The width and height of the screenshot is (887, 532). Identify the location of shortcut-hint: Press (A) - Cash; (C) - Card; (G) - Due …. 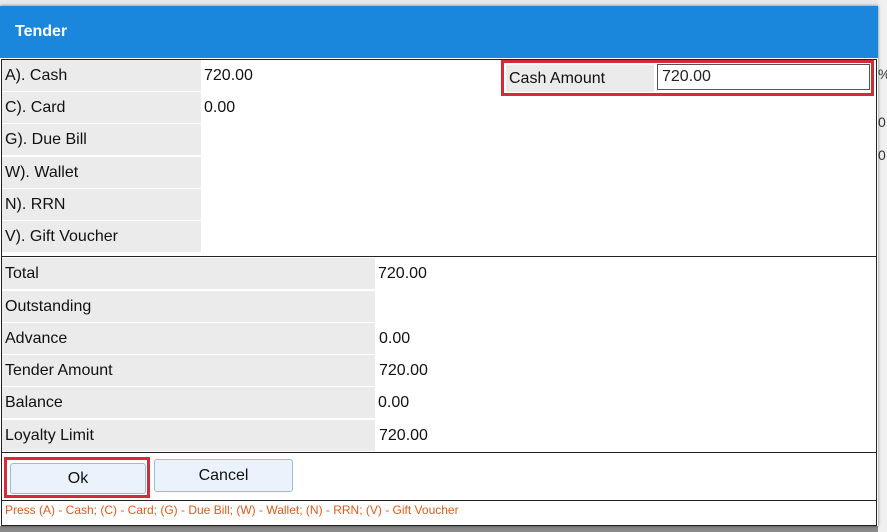
(232, 510).